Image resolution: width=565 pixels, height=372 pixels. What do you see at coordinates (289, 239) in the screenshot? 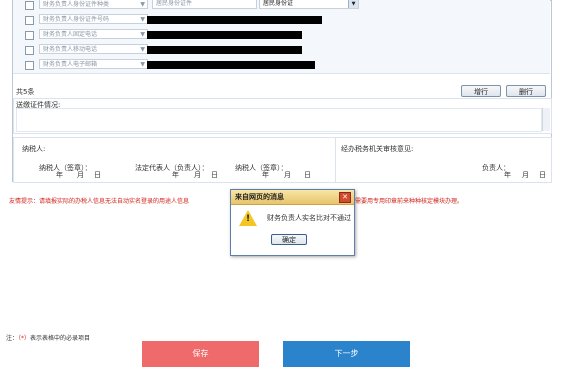
I see `ok-button: 确定` at bounding box center [289, 239].